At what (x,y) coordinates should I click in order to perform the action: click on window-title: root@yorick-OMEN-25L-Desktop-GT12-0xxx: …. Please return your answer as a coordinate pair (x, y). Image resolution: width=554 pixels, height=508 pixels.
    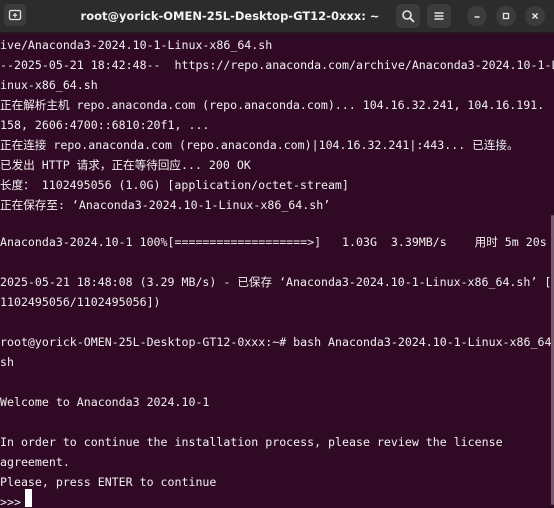
    Looking at the image, I should click on (230, 16).